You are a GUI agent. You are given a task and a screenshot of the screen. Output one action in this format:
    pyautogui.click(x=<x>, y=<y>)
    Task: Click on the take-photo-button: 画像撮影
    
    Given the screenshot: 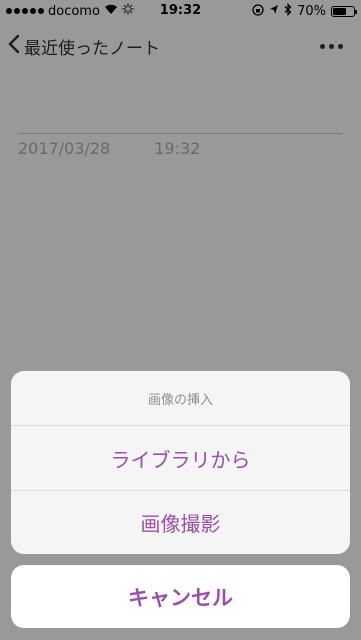 What is the action you would take?
    pyautogui.click(x=180, y=522)
    